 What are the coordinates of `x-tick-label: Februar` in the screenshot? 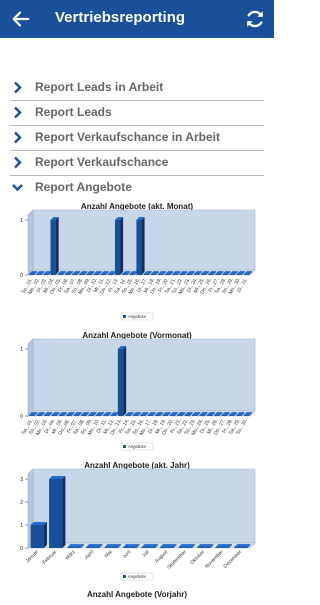 It's located at (50, 557).